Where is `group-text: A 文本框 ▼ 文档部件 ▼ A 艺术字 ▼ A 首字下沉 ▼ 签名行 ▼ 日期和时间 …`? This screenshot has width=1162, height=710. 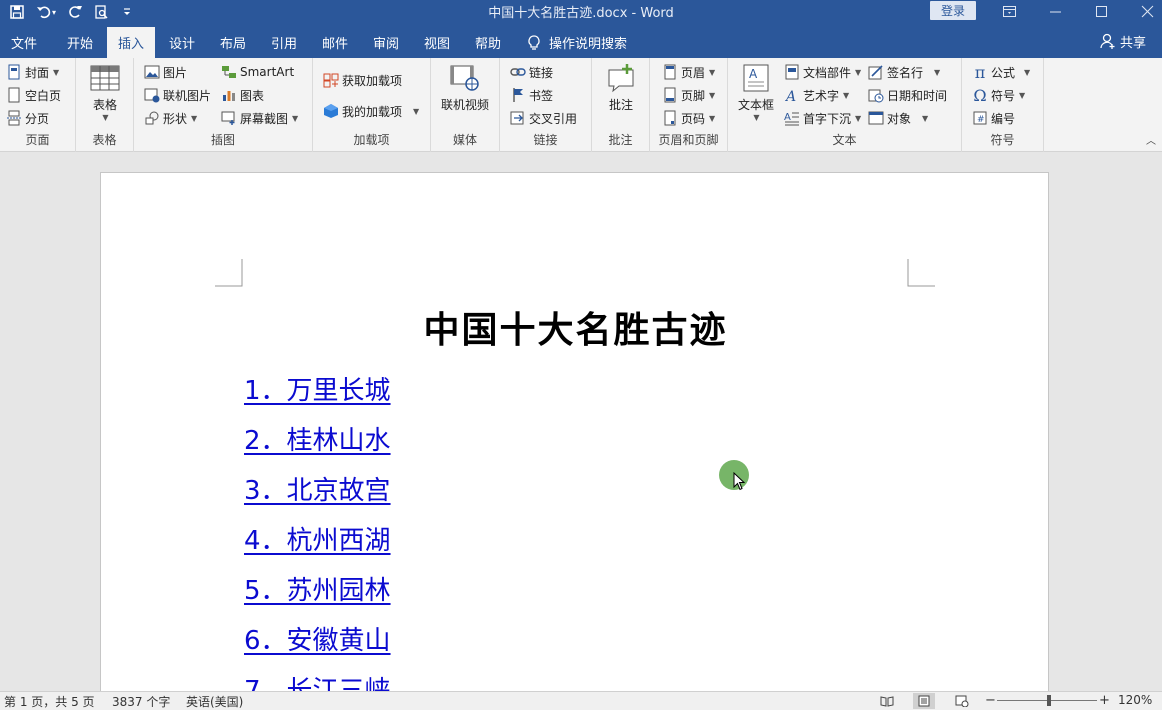
group-text: A 文本框 ▼ 文档部件 ▼ A 艺术字 ▼ A 首字下沉 ▼ 签名行 ▼ 日期和时间 … is located at coordinates (845, 105).